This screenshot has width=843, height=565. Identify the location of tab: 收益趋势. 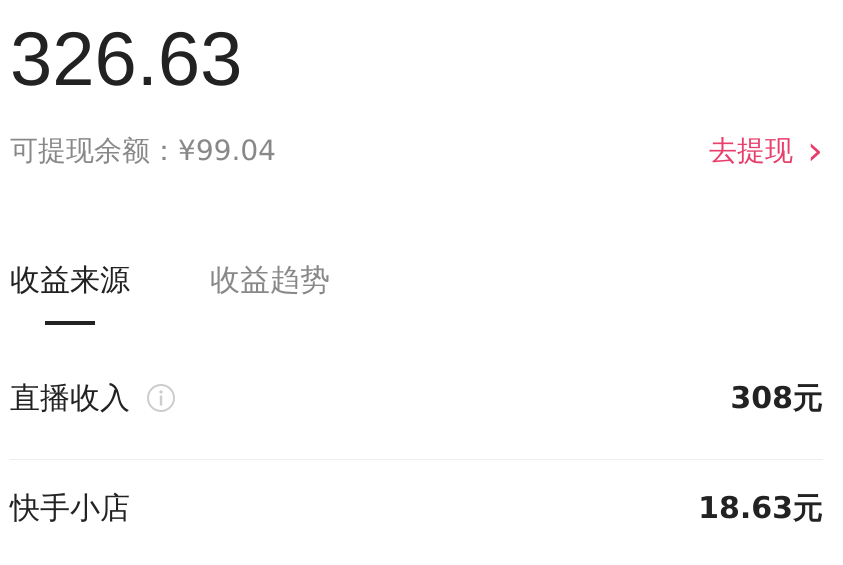
(270, 292).